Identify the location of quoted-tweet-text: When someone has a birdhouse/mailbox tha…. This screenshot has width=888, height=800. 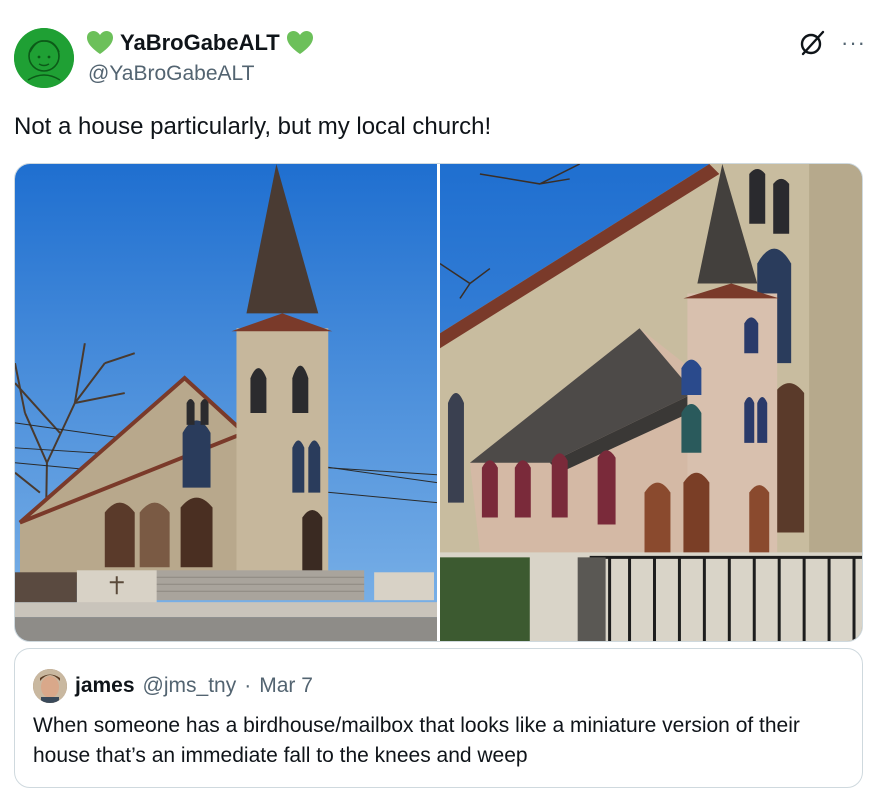
(416, 740).